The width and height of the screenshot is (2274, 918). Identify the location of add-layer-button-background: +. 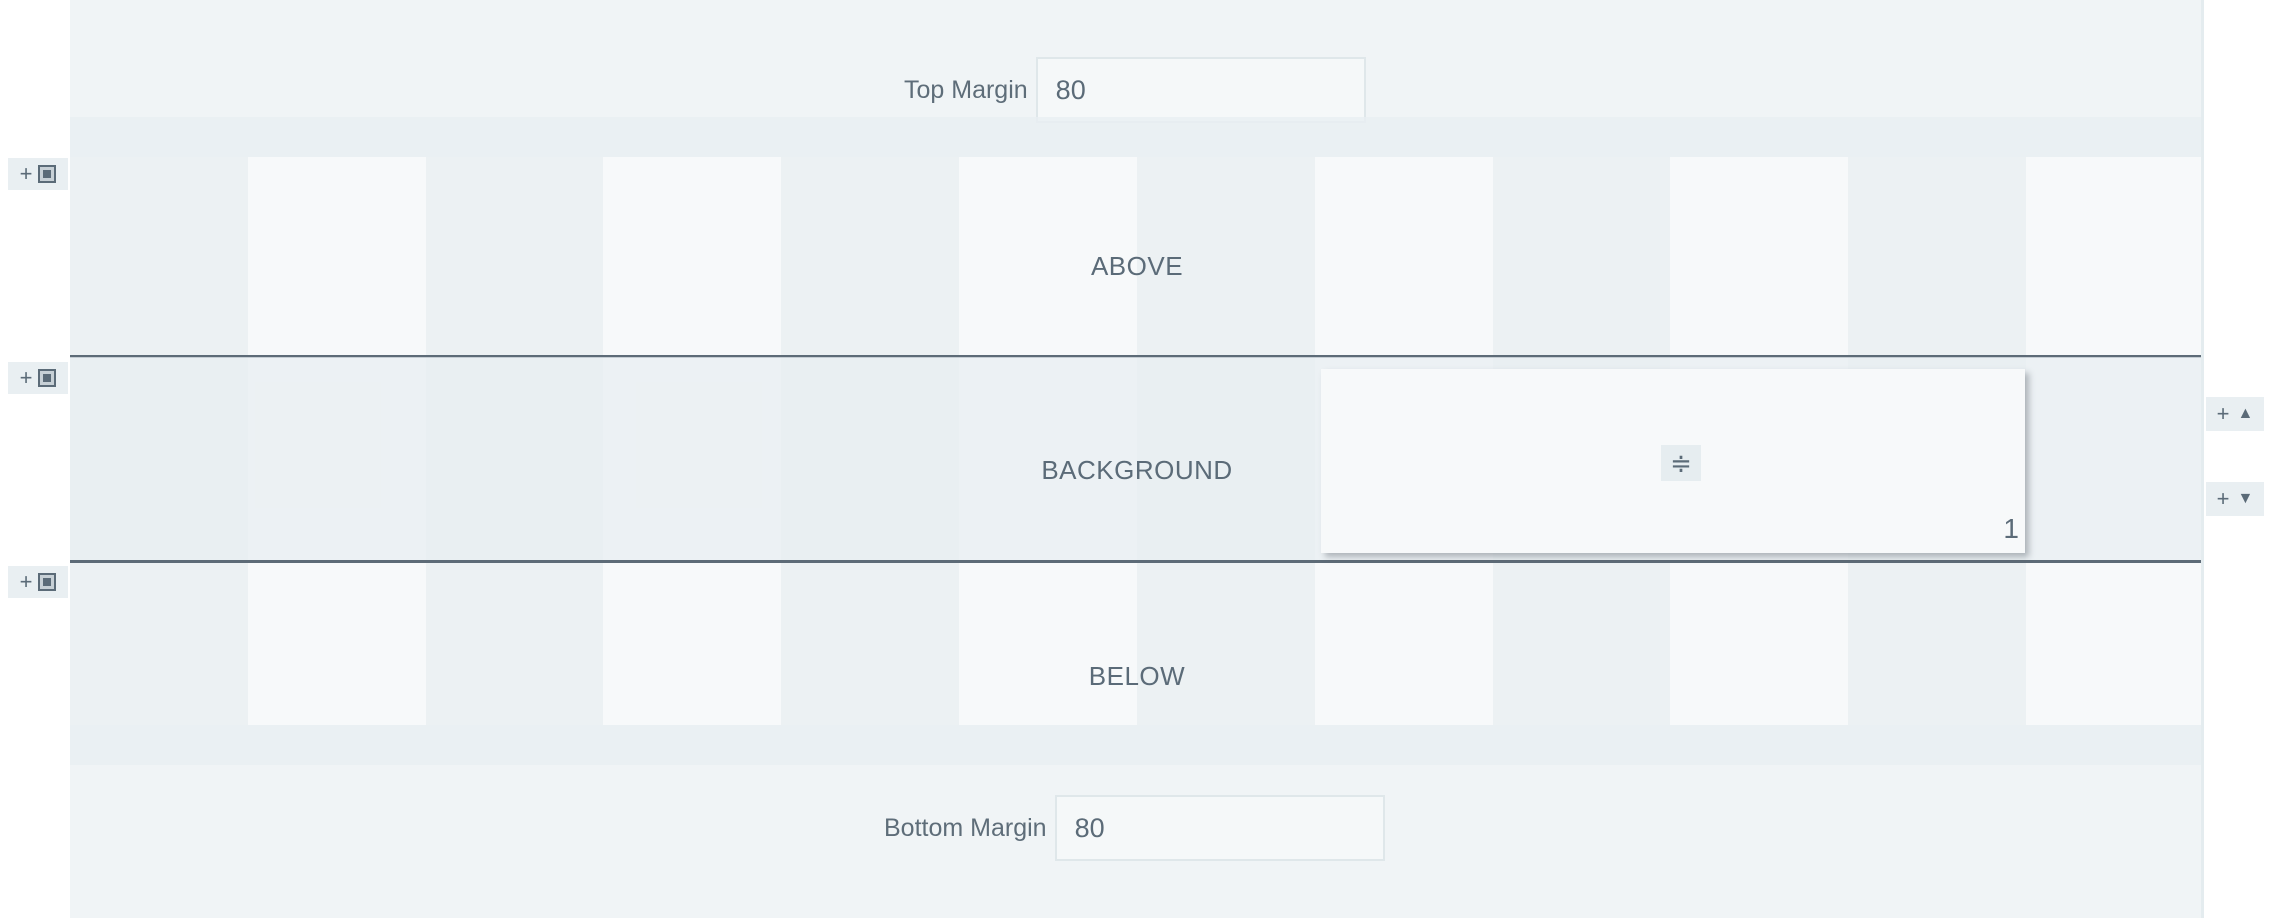
(38, 378).